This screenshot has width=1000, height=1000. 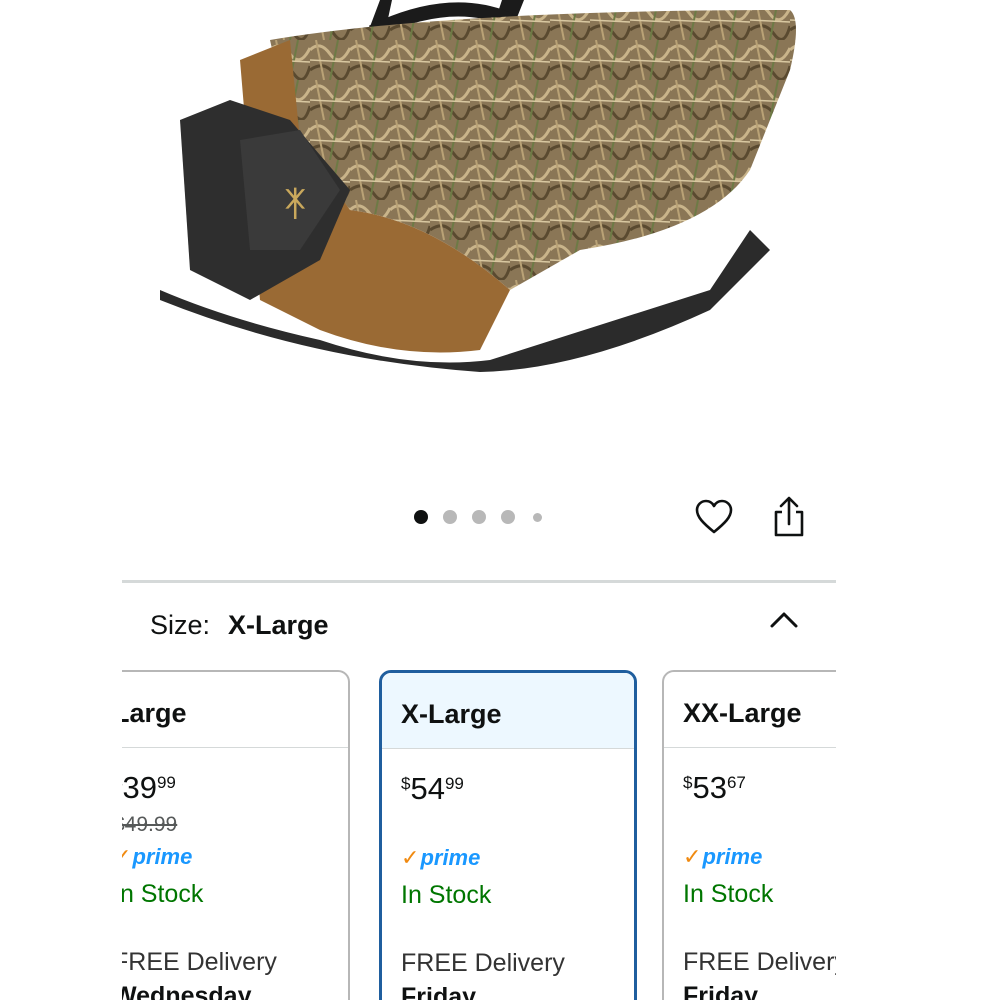 What do you see at coordinates (508, 711) in the screenshot?
I see `size-option-header: X-Large` at bounding box center [508, 711].